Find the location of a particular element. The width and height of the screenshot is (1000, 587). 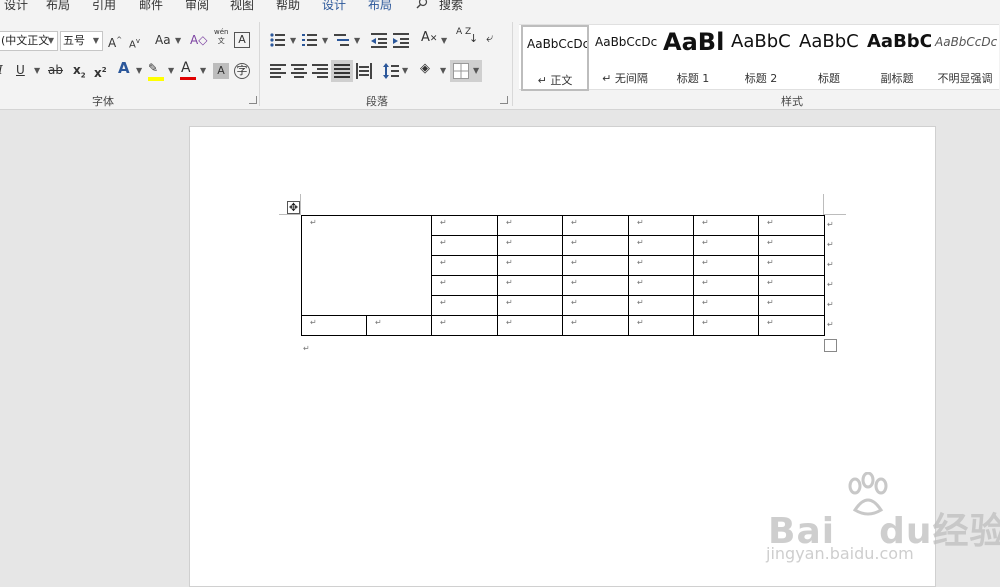

style-heading-1: AaBl 标题 1 is located at coordinates (693, 58).